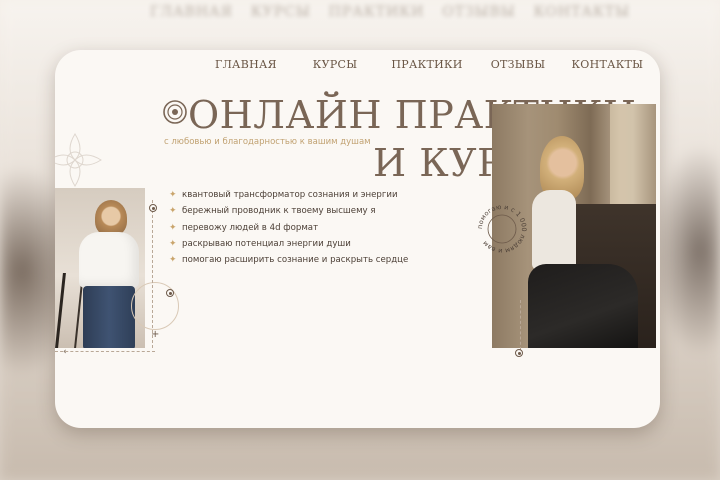  What do you see at coordinates (191, 12) in the screenshot?
I see `bg-nav-item: ГЛАВНАЯ` at bounding box center [191, 12].